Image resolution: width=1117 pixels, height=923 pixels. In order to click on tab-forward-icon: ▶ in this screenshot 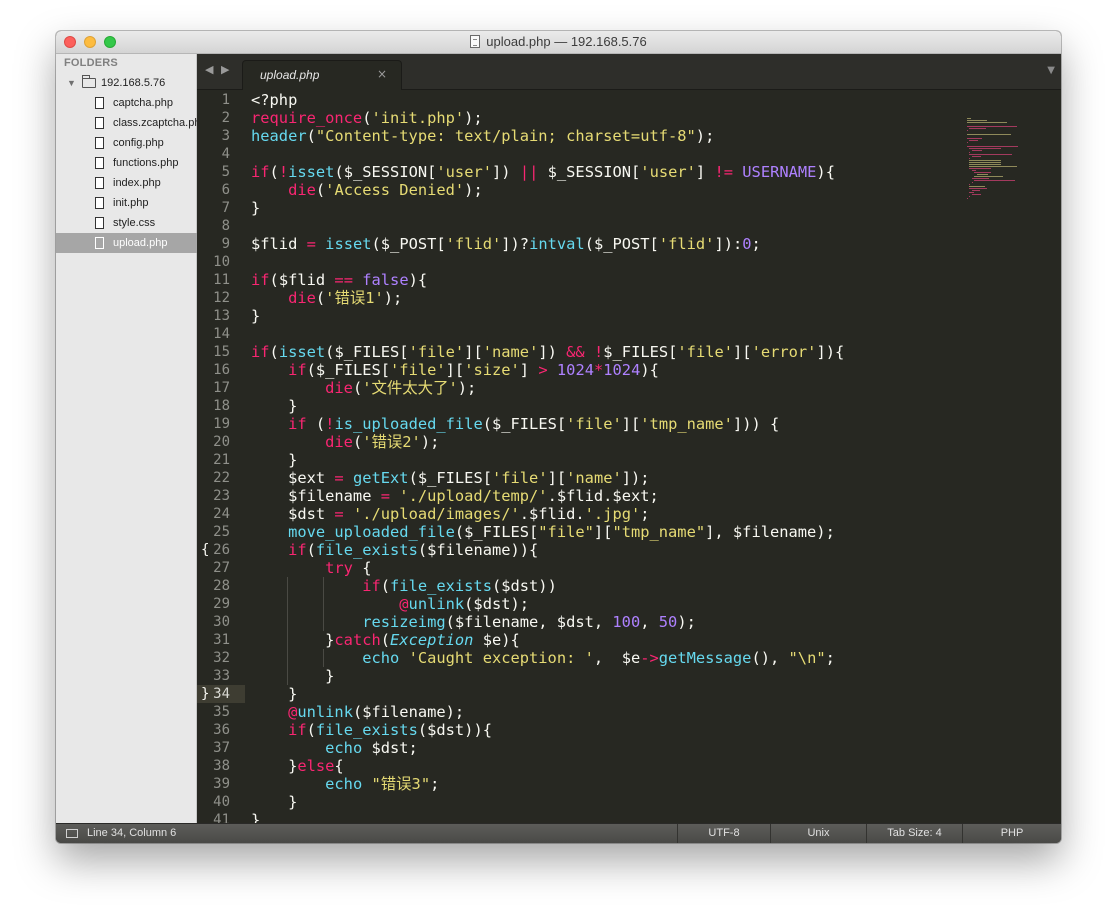, I will do `click(225, 69)`.